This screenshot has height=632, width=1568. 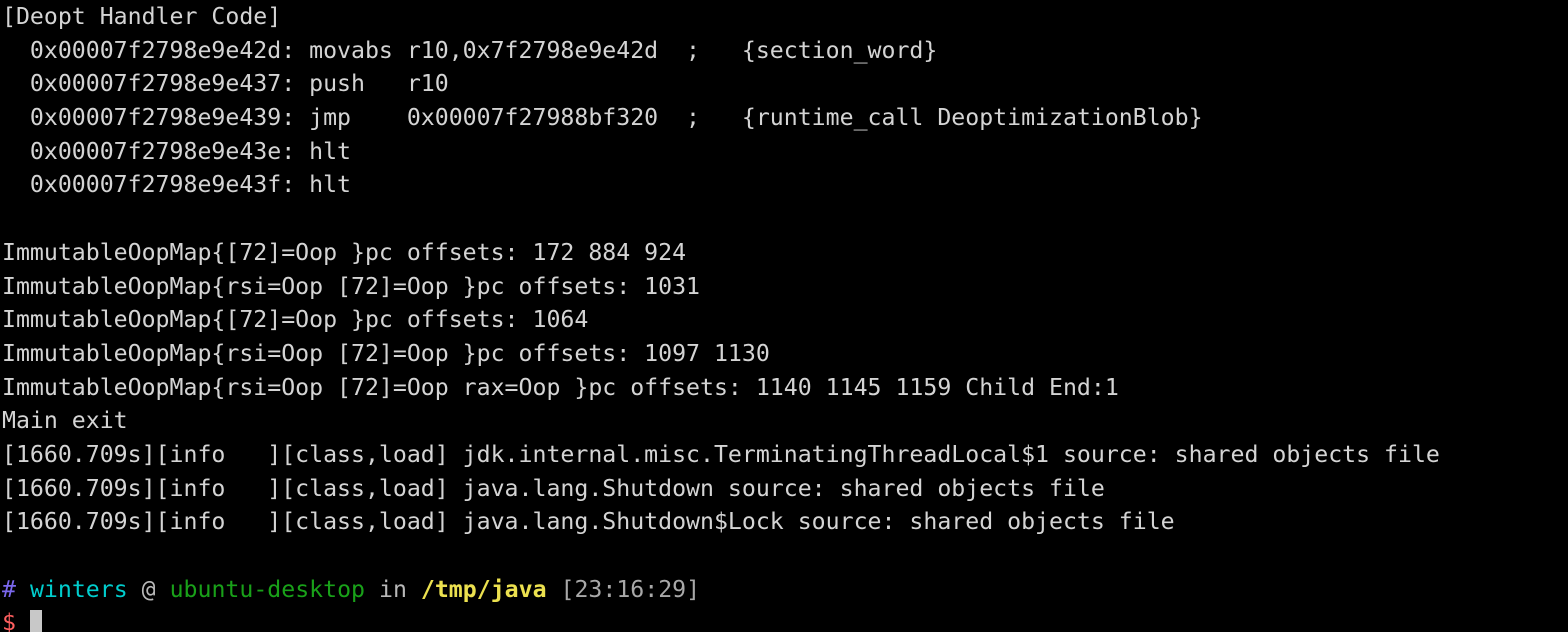 I want to click on asm-line: 0x00007f2798e9e43f: hlt, so click(x=177, y=185).